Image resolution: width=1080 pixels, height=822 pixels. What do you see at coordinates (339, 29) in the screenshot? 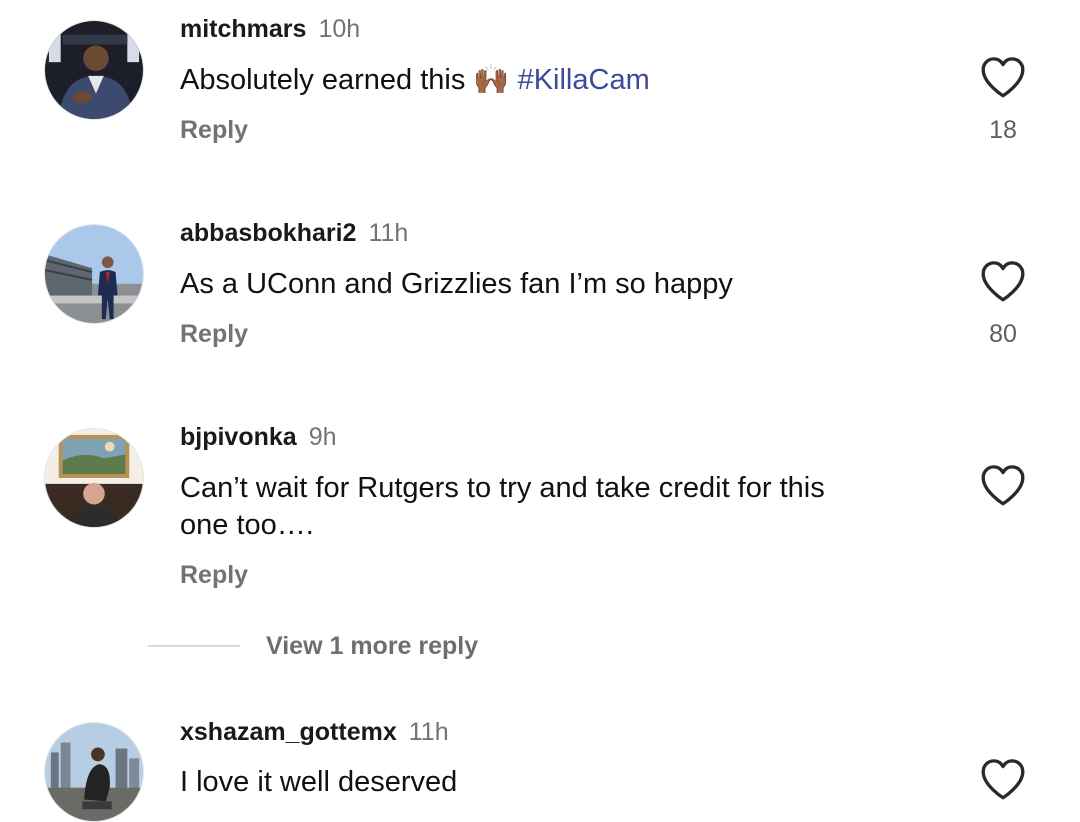
I see `timestamp: 10h` at bounding box center [339, 29].